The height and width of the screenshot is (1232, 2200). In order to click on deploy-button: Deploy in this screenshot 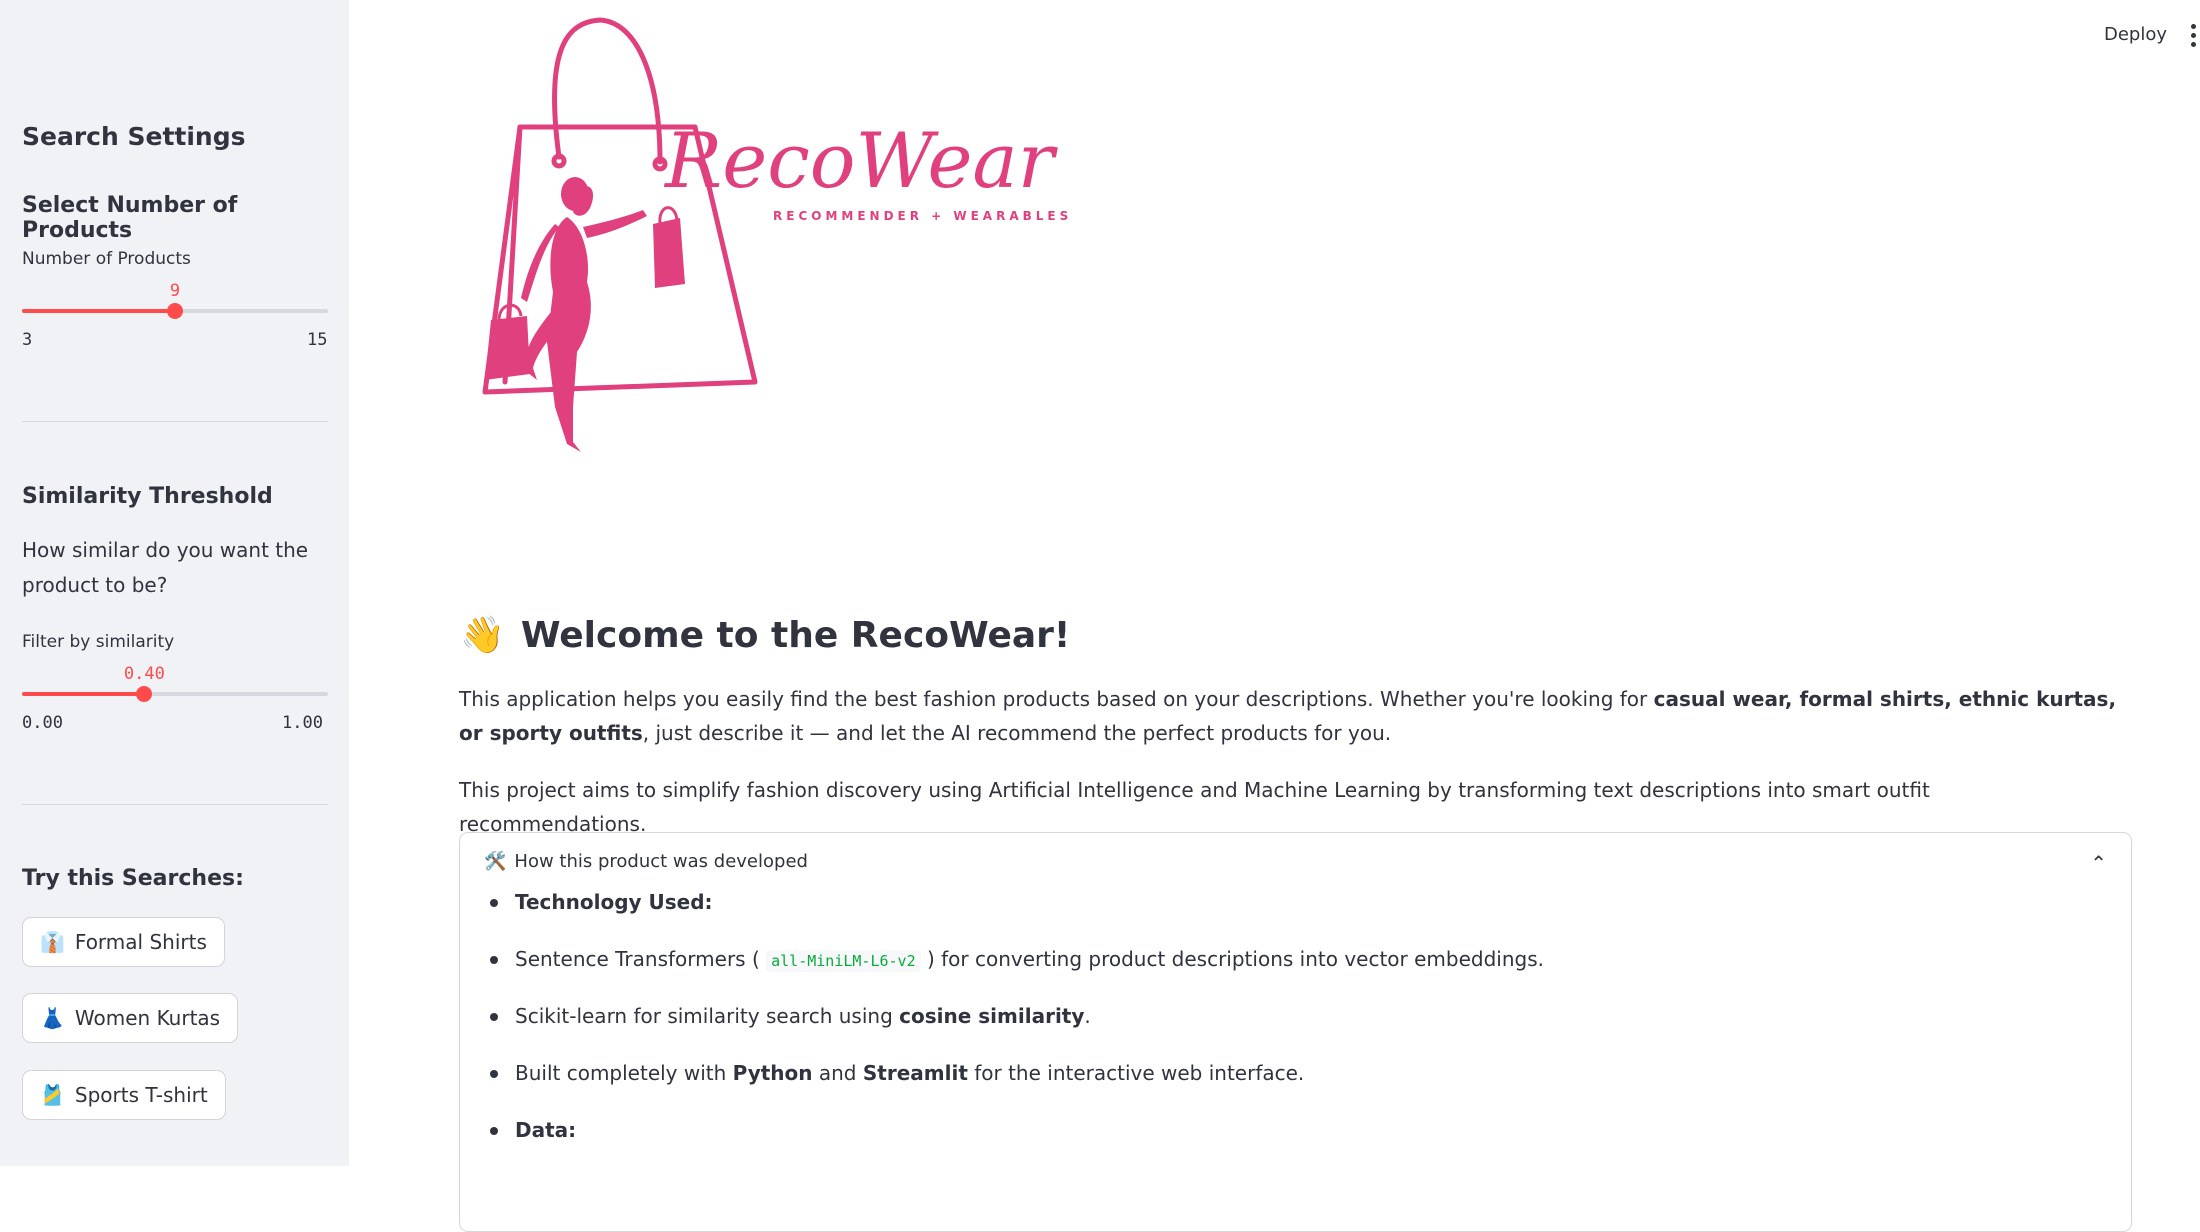, I will do `click(2135, 34)`.